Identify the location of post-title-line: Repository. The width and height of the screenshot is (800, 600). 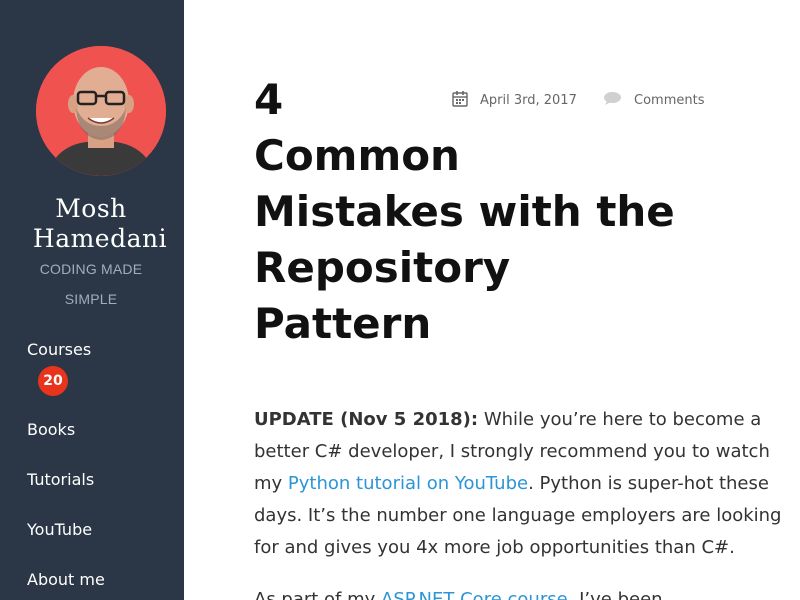
(382, 267).